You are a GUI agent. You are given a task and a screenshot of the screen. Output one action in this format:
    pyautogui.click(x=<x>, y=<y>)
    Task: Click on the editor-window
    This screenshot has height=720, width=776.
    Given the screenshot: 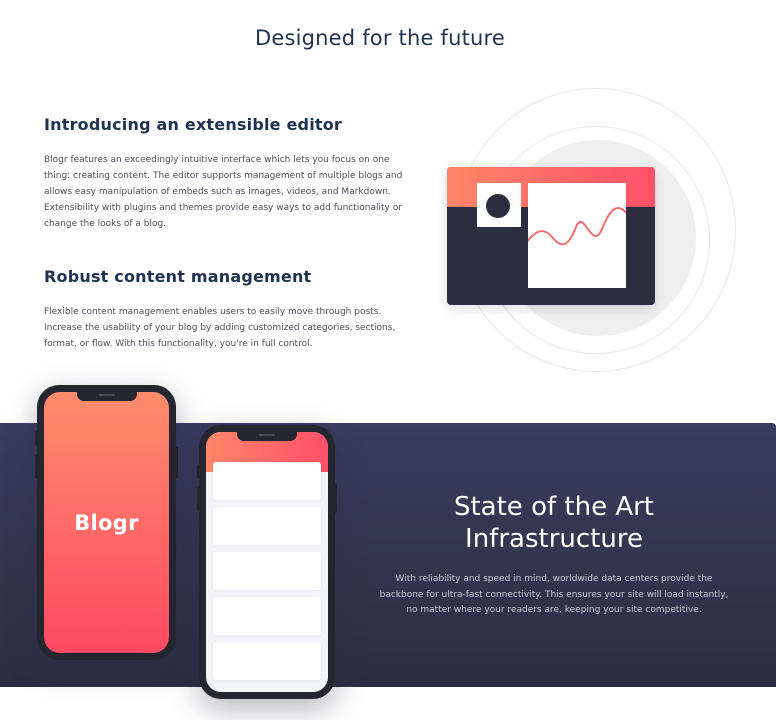 What is the action you would take?
    pyautogui.click(x=551, y=236)
    